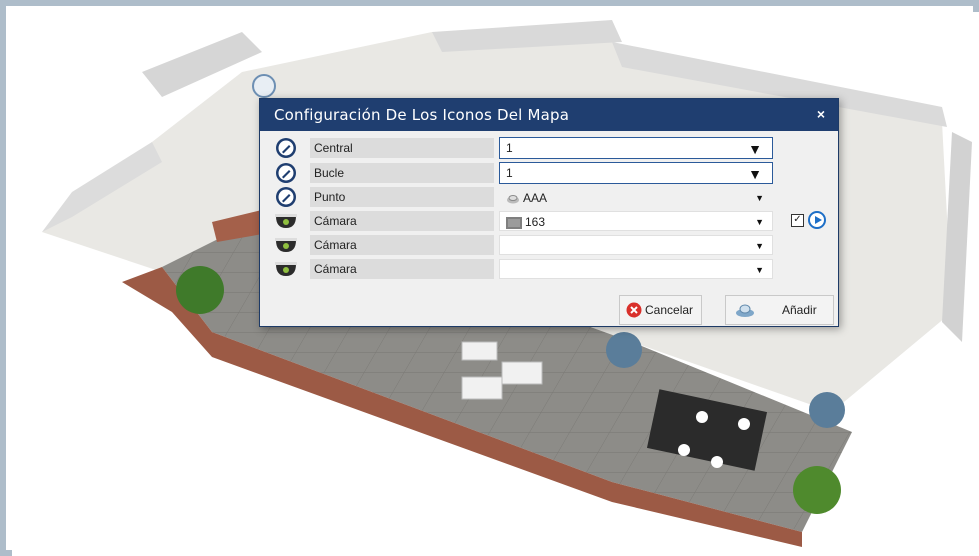 The height and width of the screenshot is (556, 979). I want to click on dialog-title: Configuración De Los Iconos Del Mapa, so click(422, 115).